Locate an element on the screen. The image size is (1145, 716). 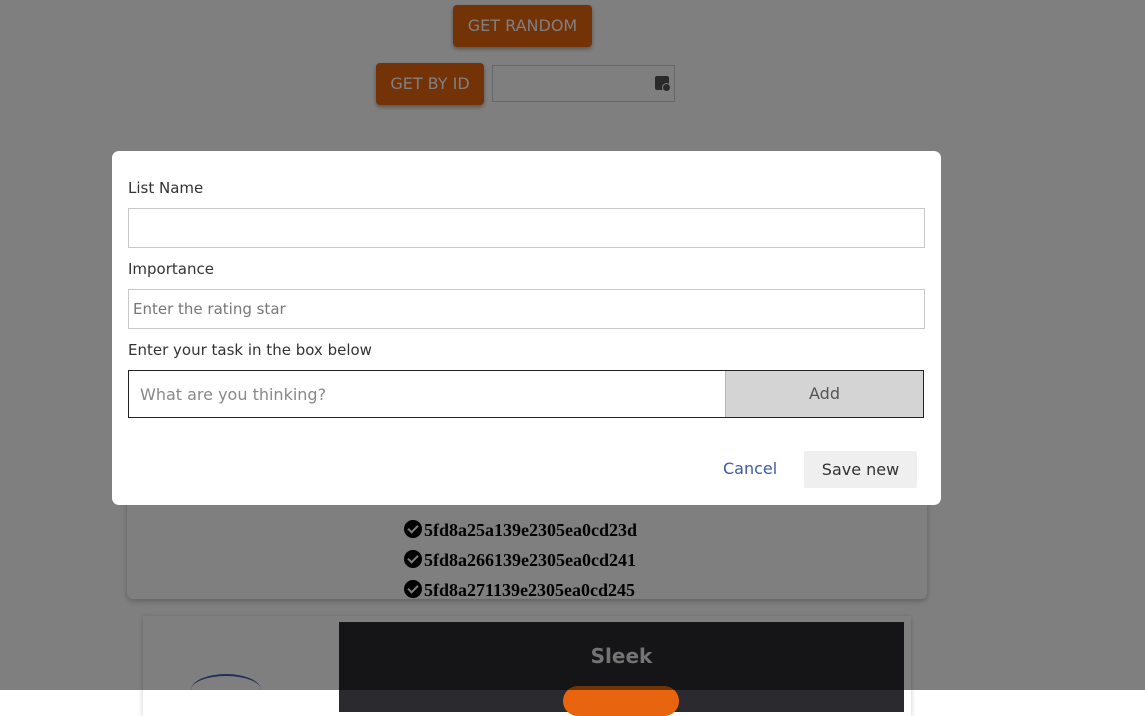
cancel-button: Cancel is located at coordinates (750, 468).